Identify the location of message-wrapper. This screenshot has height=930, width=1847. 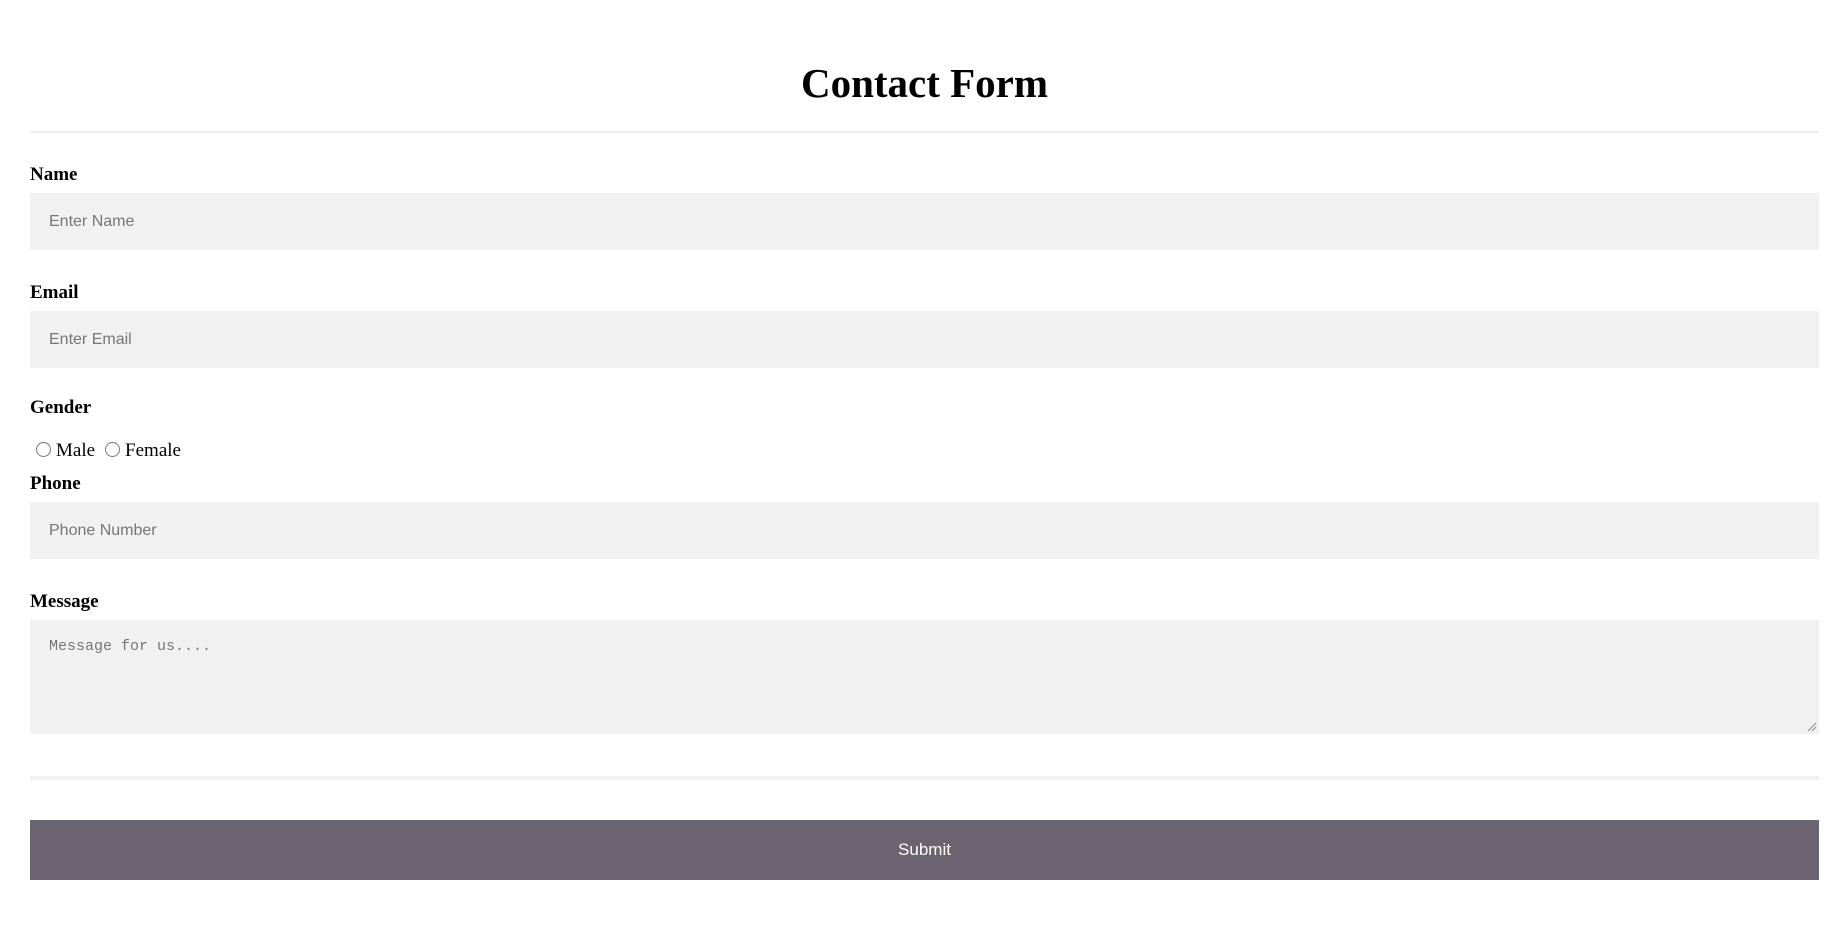
(924, 677).